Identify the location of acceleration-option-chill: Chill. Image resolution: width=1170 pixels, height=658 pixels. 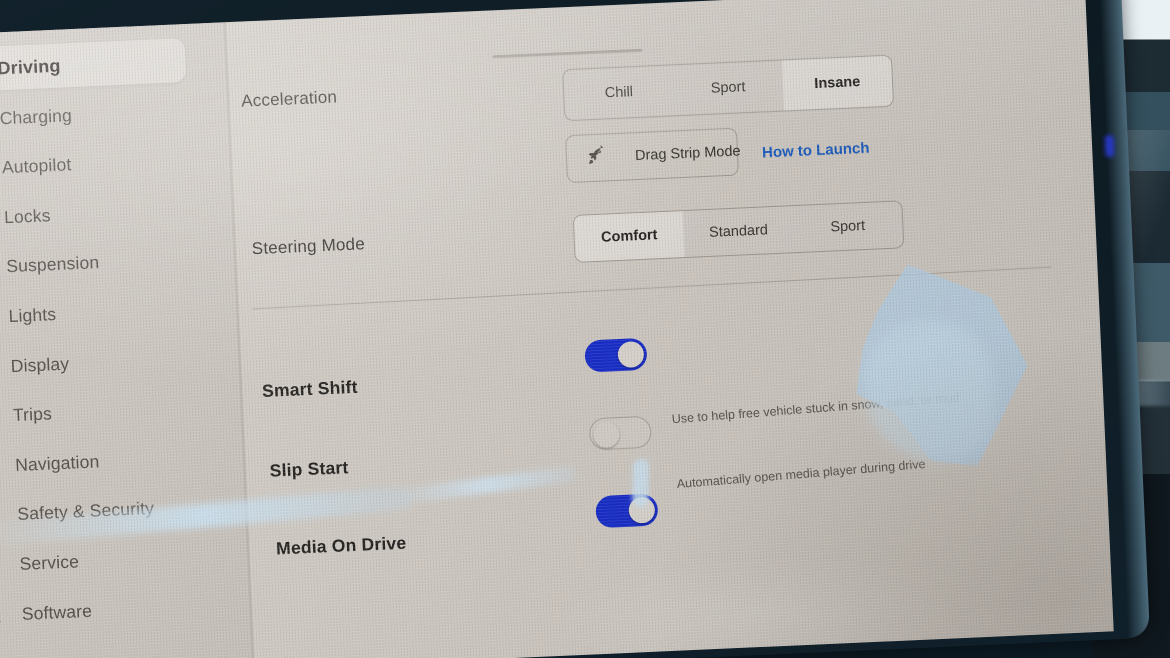
(618, 92).